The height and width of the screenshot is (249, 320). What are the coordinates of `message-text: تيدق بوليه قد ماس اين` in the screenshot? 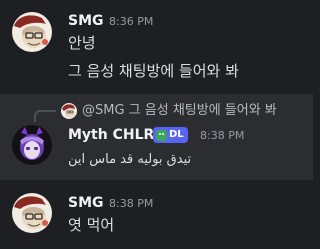 It's located at (130, 159).